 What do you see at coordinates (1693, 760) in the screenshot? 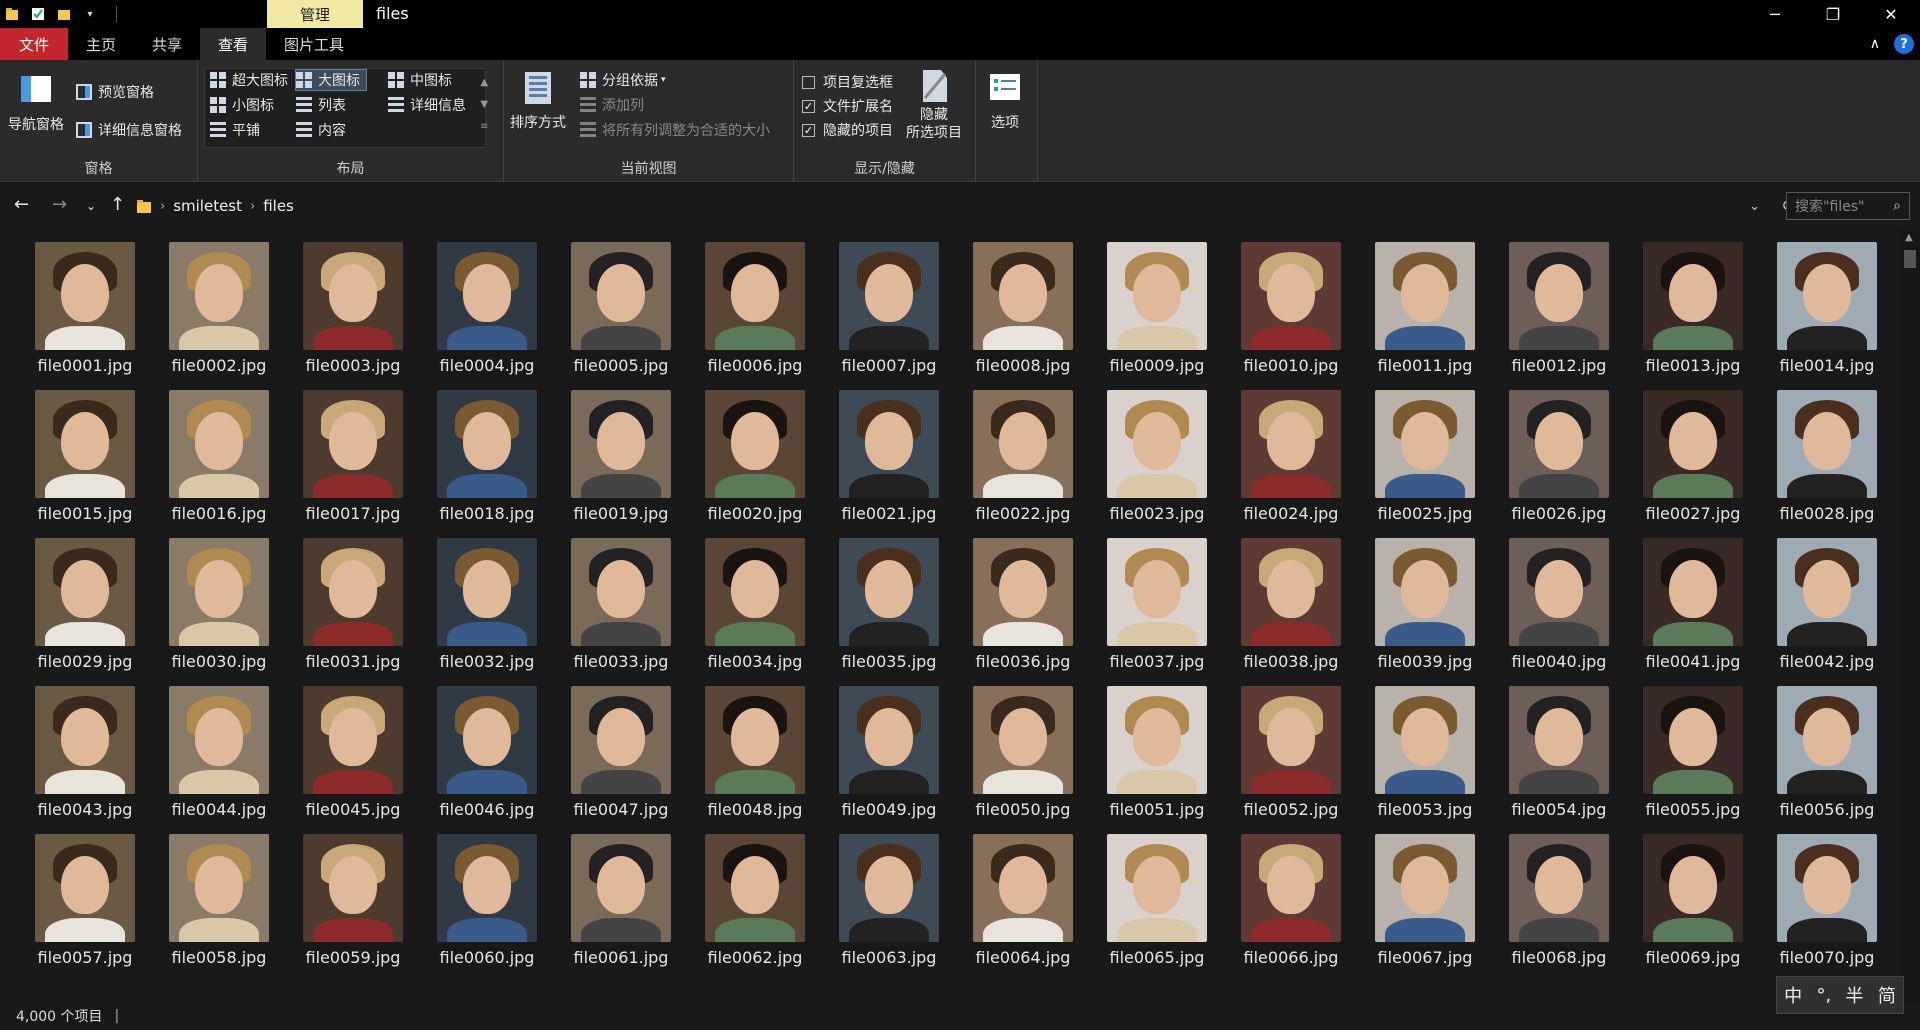
I see `file-item: file0055.jpg` at bounding box center [1693, 760].